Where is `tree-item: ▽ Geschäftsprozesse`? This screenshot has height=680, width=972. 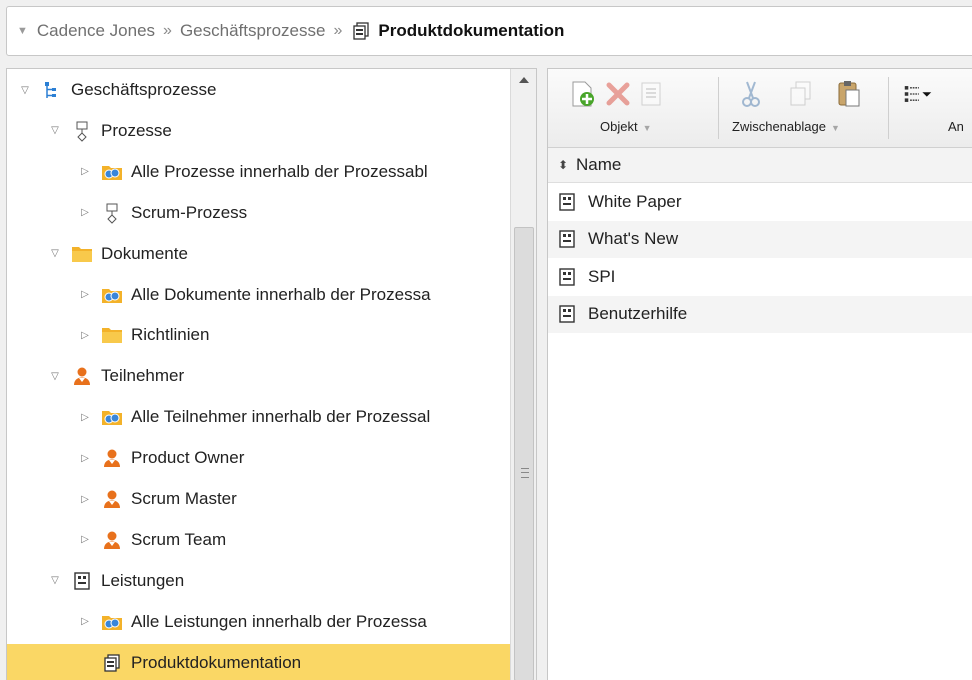
tree-item: ▽ Geschäftsprozesse is located at coordinates (258, 90).